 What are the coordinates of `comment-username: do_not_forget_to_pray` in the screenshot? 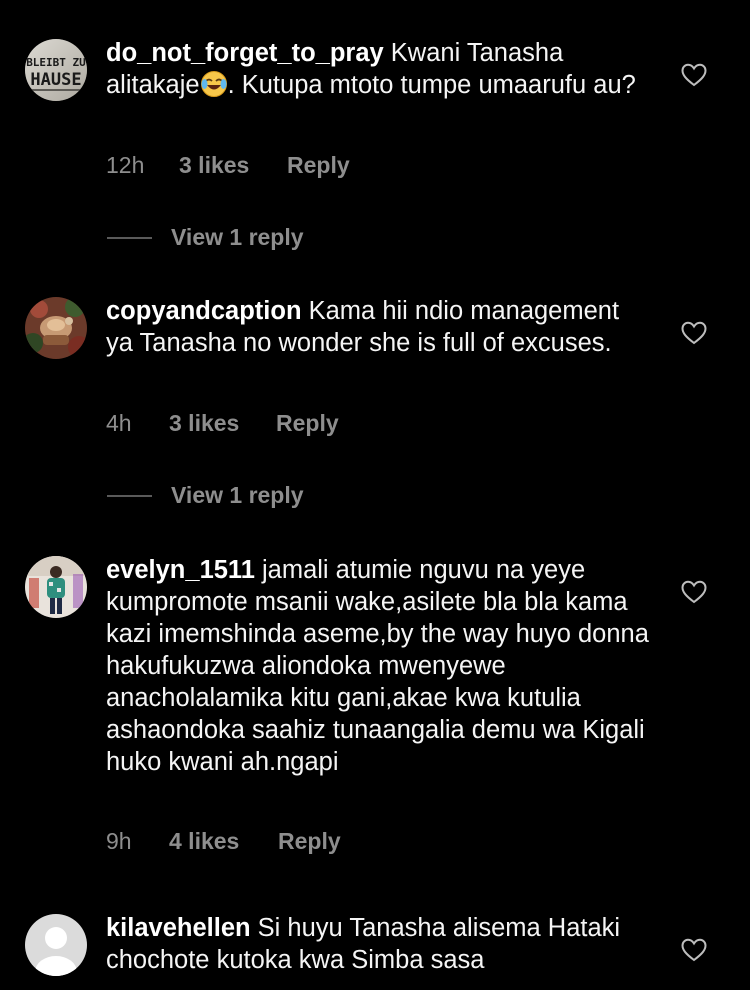 It's located at (245, 53).